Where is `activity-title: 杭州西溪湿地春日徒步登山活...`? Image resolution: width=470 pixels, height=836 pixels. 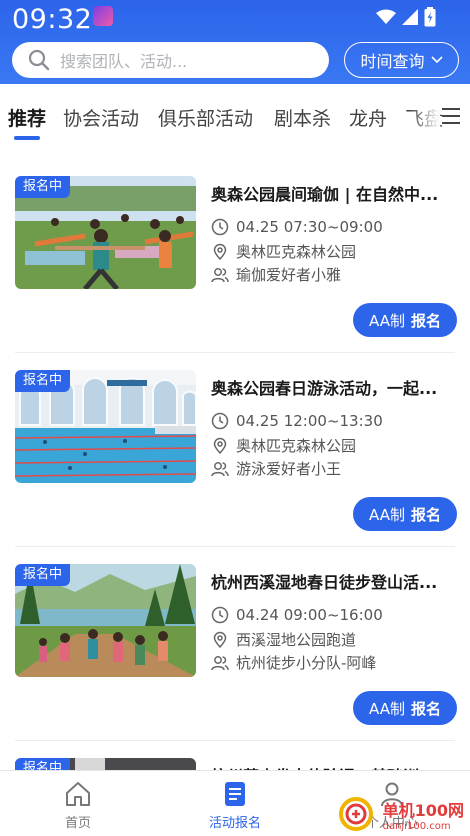
activity-title: 杭州西溪湿地春日徒步登山活... is located at coordinates (324, 582).